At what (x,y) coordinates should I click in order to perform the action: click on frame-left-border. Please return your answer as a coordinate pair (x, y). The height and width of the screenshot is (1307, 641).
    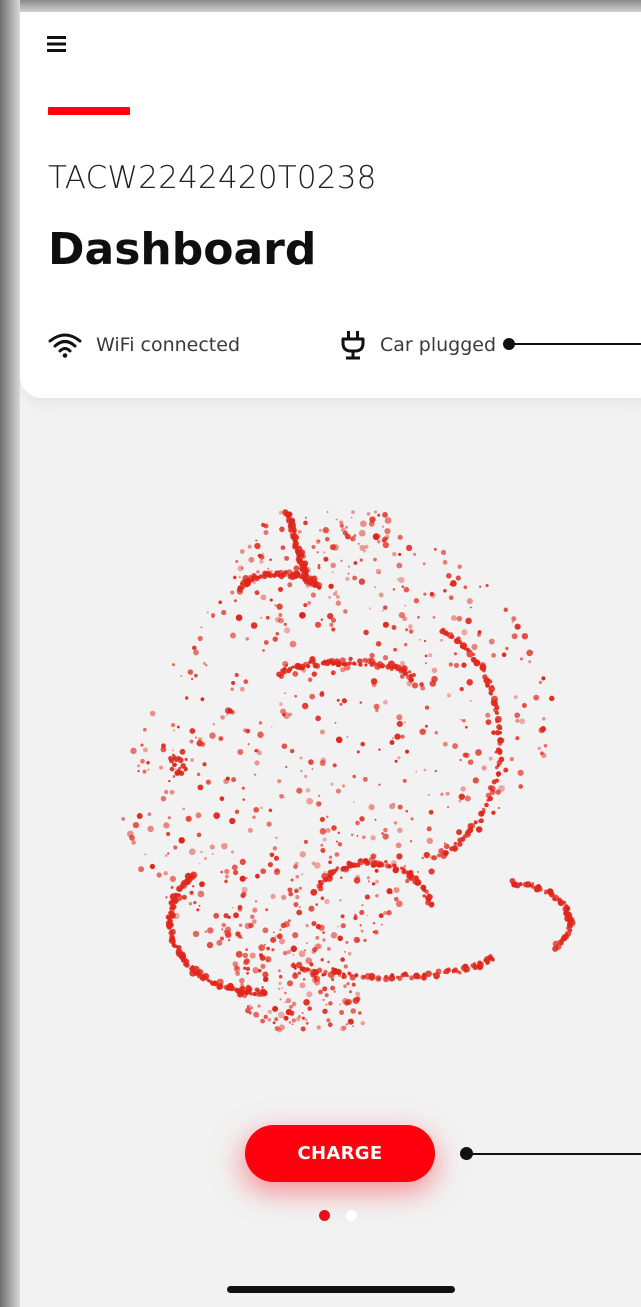
    Looking at the image, I should click on (10, 653).